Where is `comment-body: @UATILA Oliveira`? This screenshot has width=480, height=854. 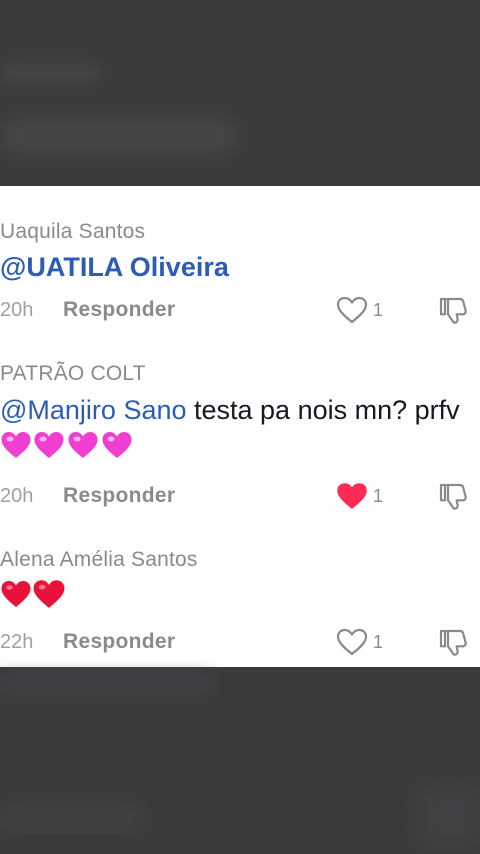
comment-body: @UATILA Oliveira is located at coordinates (235, 267).